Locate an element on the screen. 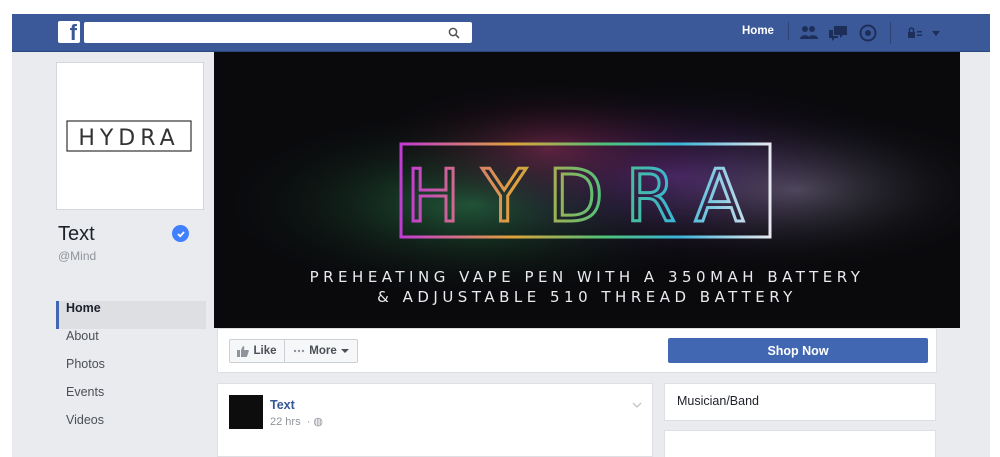 This screenshot has width=1000, height=457. more-dots-icon is located at coordinates (299, 351).